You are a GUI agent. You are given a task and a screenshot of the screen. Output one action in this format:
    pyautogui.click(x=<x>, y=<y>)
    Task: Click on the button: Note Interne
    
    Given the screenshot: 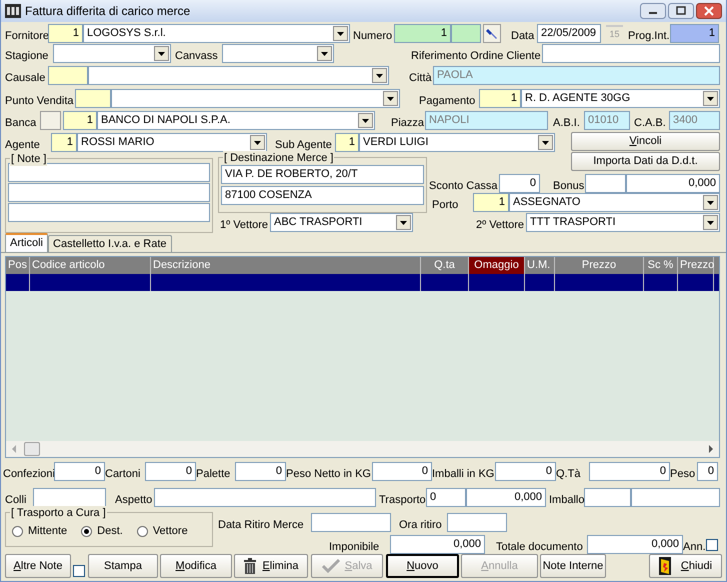 What is the action you would take?
    pyautogui.click(x=573, y=566)
    